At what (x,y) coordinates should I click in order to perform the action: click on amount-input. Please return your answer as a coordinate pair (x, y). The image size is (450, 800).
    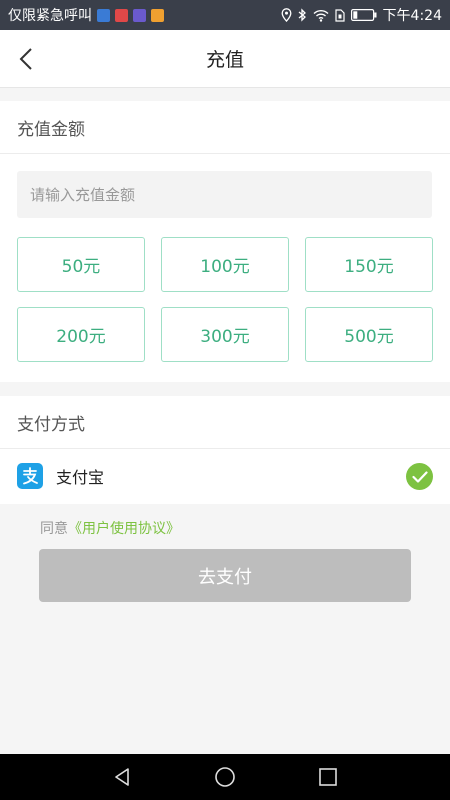
    Looking at the image, I should click on (224, 194).